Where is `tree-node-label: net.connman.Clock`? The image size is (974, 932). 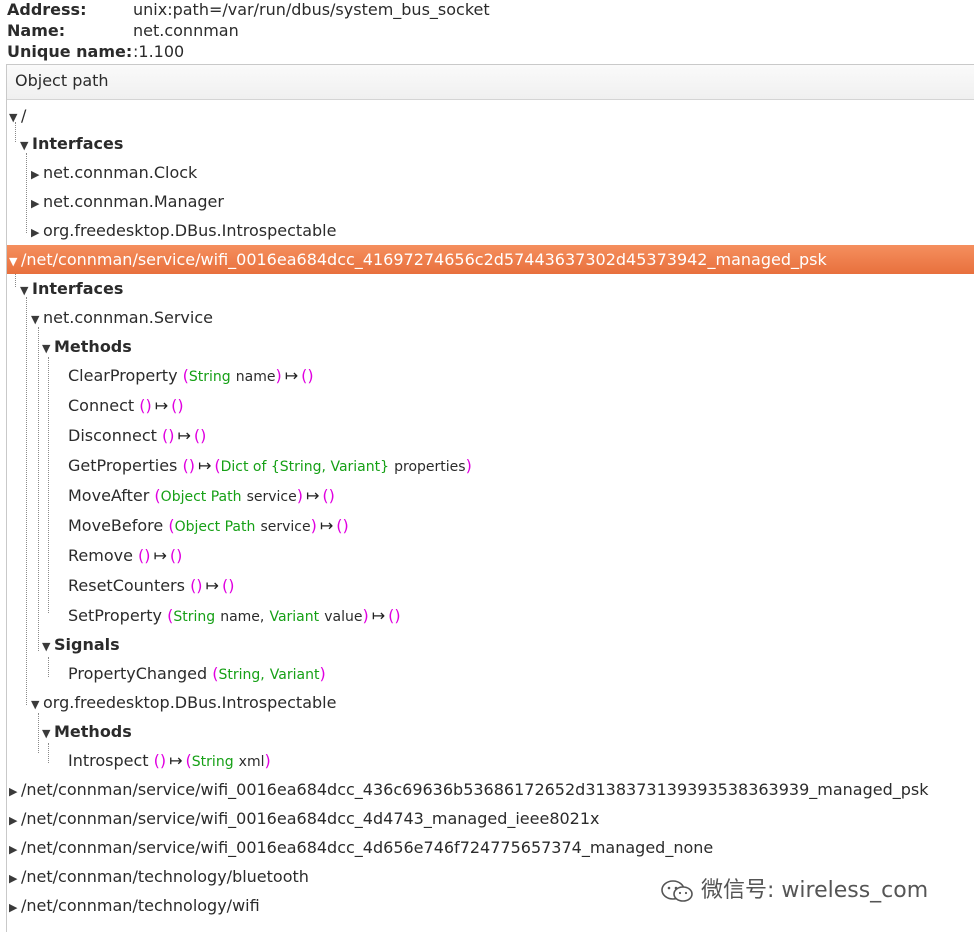
tree-node-label: net.connman.Clock is located at coordinates (120, 172).